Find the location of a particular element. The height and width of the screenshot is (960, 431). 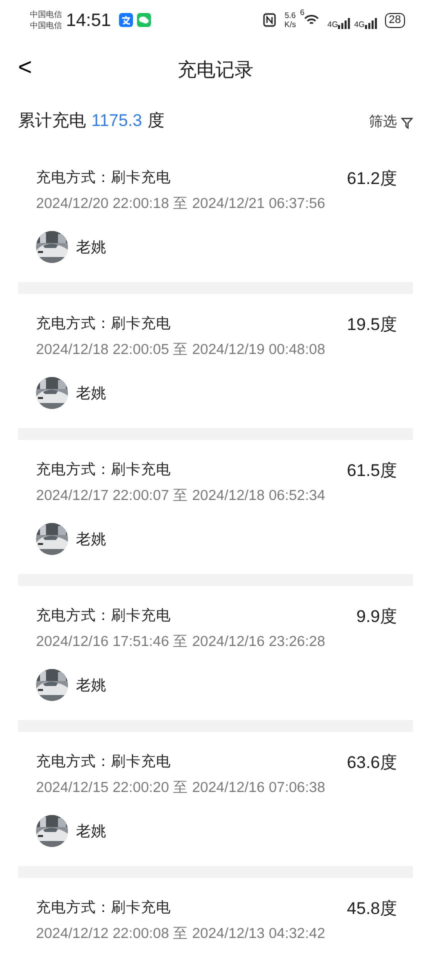

charge-amount: 9.9度 is located at coordinates (376, 617).